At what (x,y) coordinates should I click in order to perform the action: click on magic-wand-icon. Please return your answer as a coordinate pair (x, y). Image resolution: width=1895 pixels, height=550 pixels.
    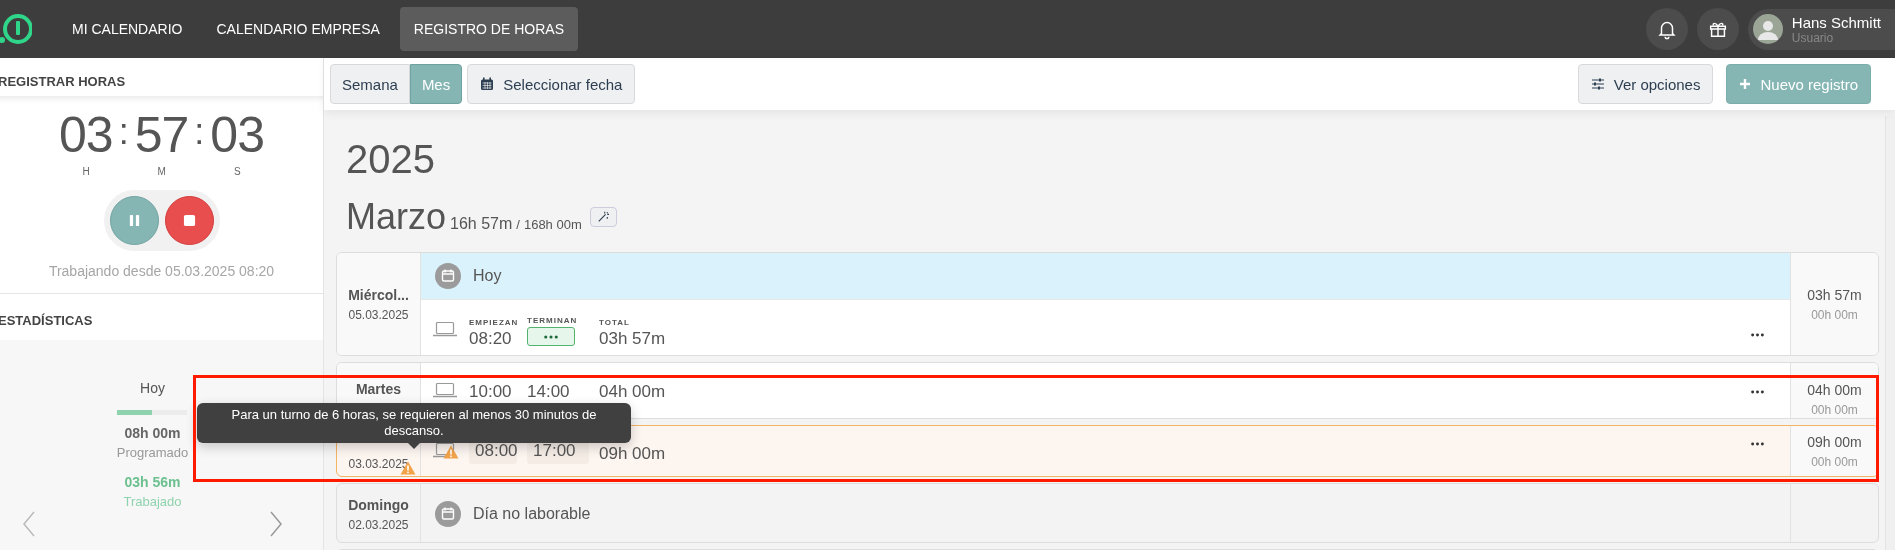
    Looking at the image, I should click on (603, 217).